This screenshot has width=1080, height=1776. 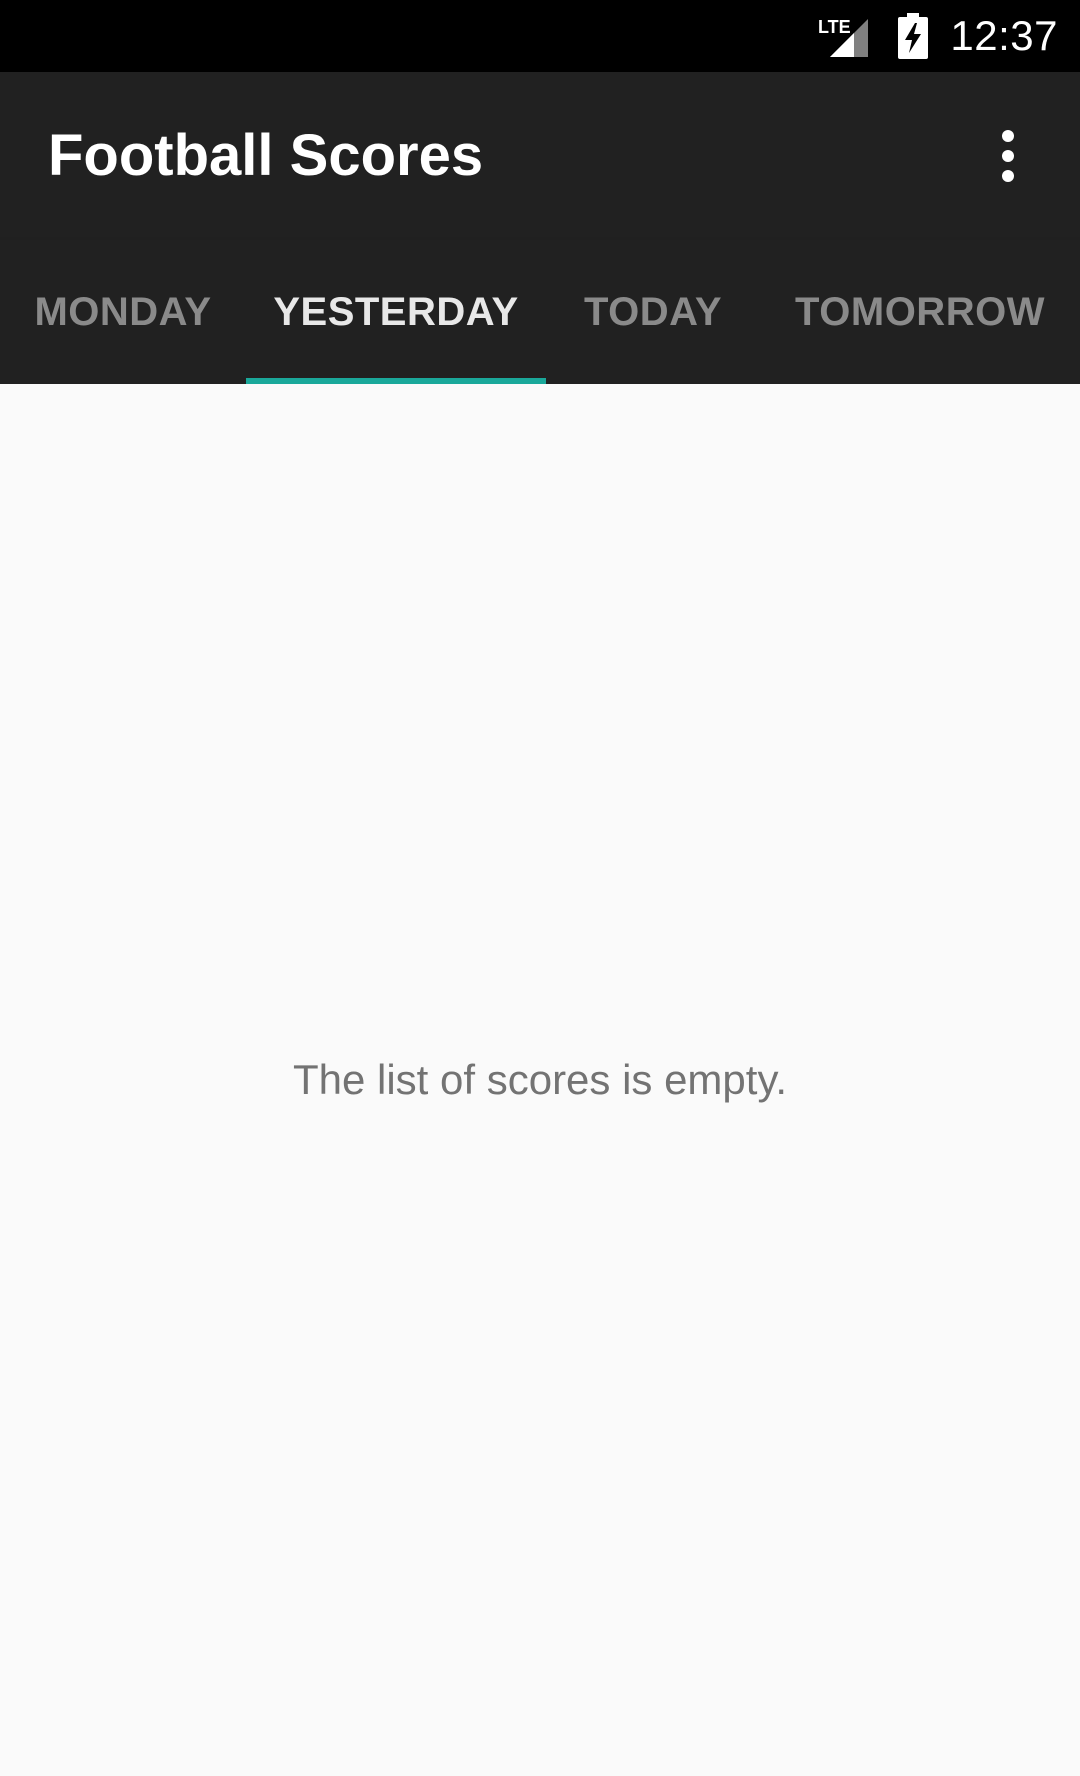 What do you see at coordinates (540, 156) in the screenshot?
I see `app-bar: Football Scores` at bounding box center [540, 156].